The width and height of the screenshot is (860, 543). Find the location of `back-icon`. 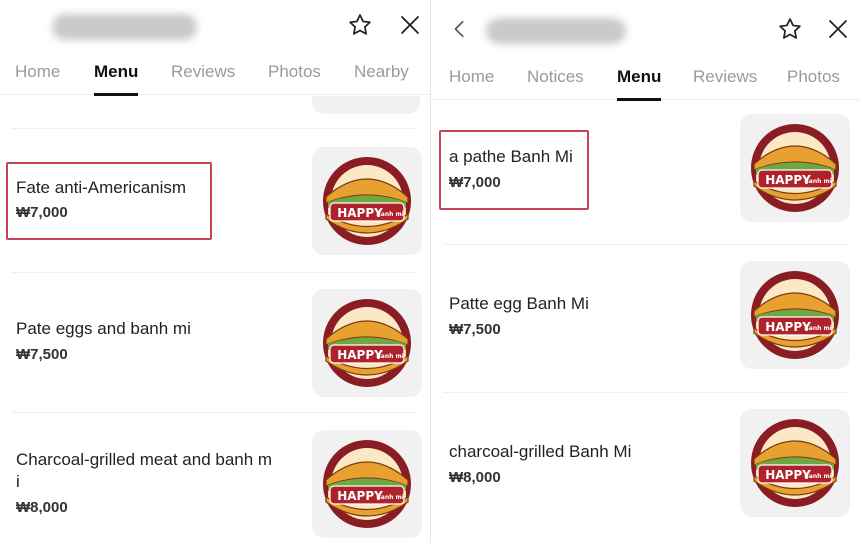

back-icon is located at coordinates (459, 29).